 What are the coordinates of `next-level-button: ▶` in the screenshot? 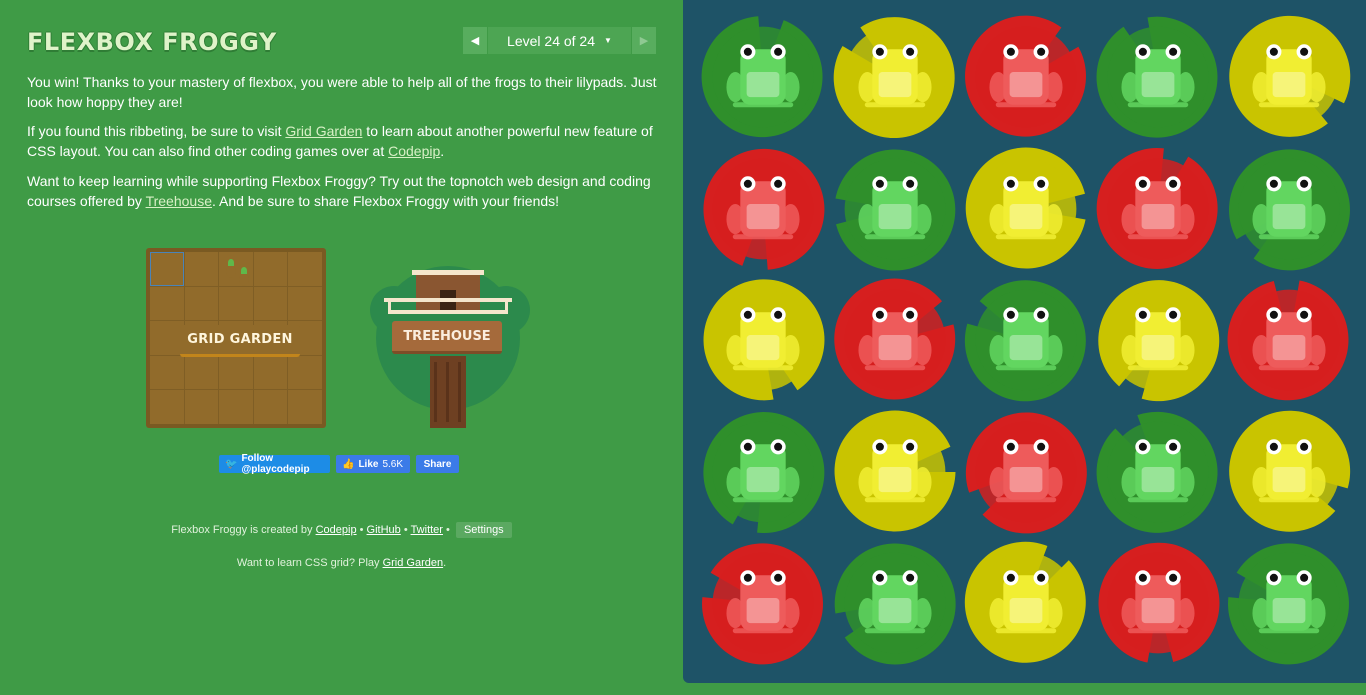 It's located at (644, 40).